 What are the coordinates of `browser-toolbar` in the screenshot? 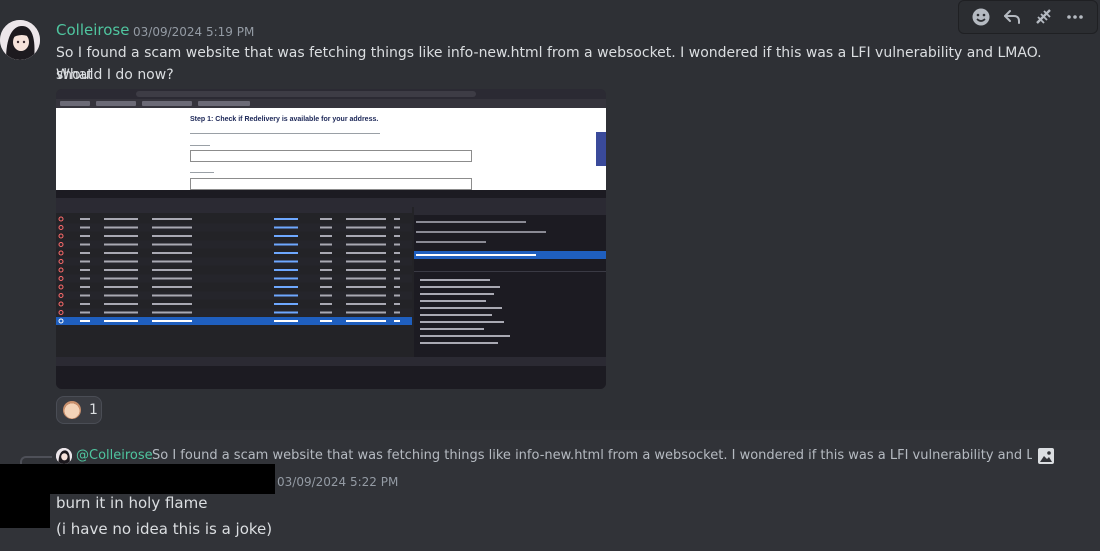 It's located at (331, 94).